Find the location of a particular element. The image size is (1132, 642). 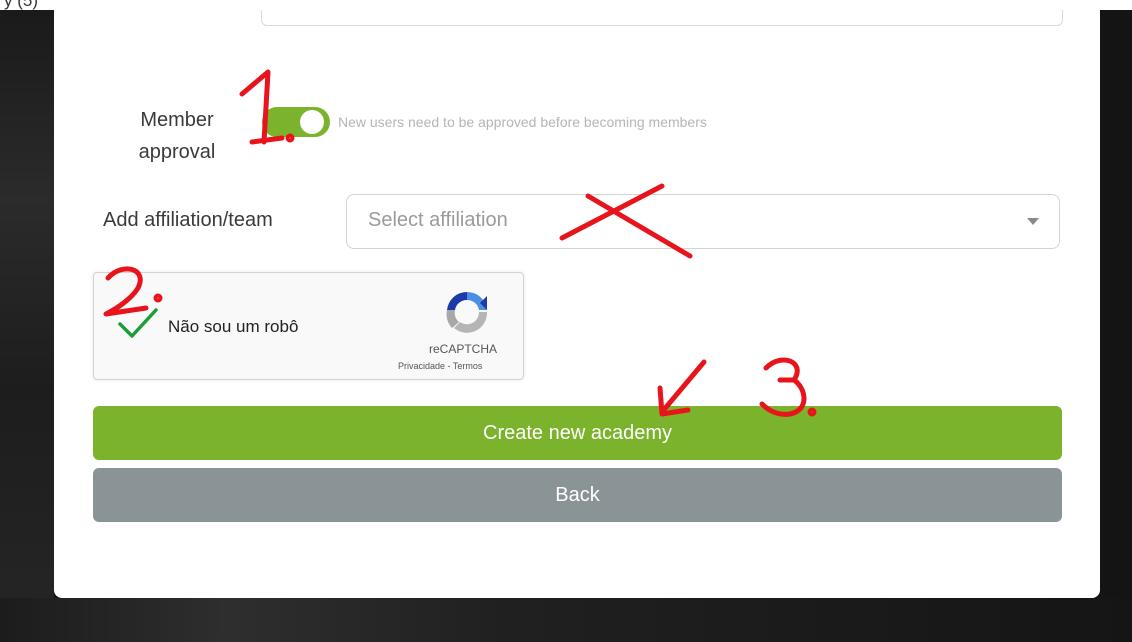

background-bottom is located at coordinates (566, 620).